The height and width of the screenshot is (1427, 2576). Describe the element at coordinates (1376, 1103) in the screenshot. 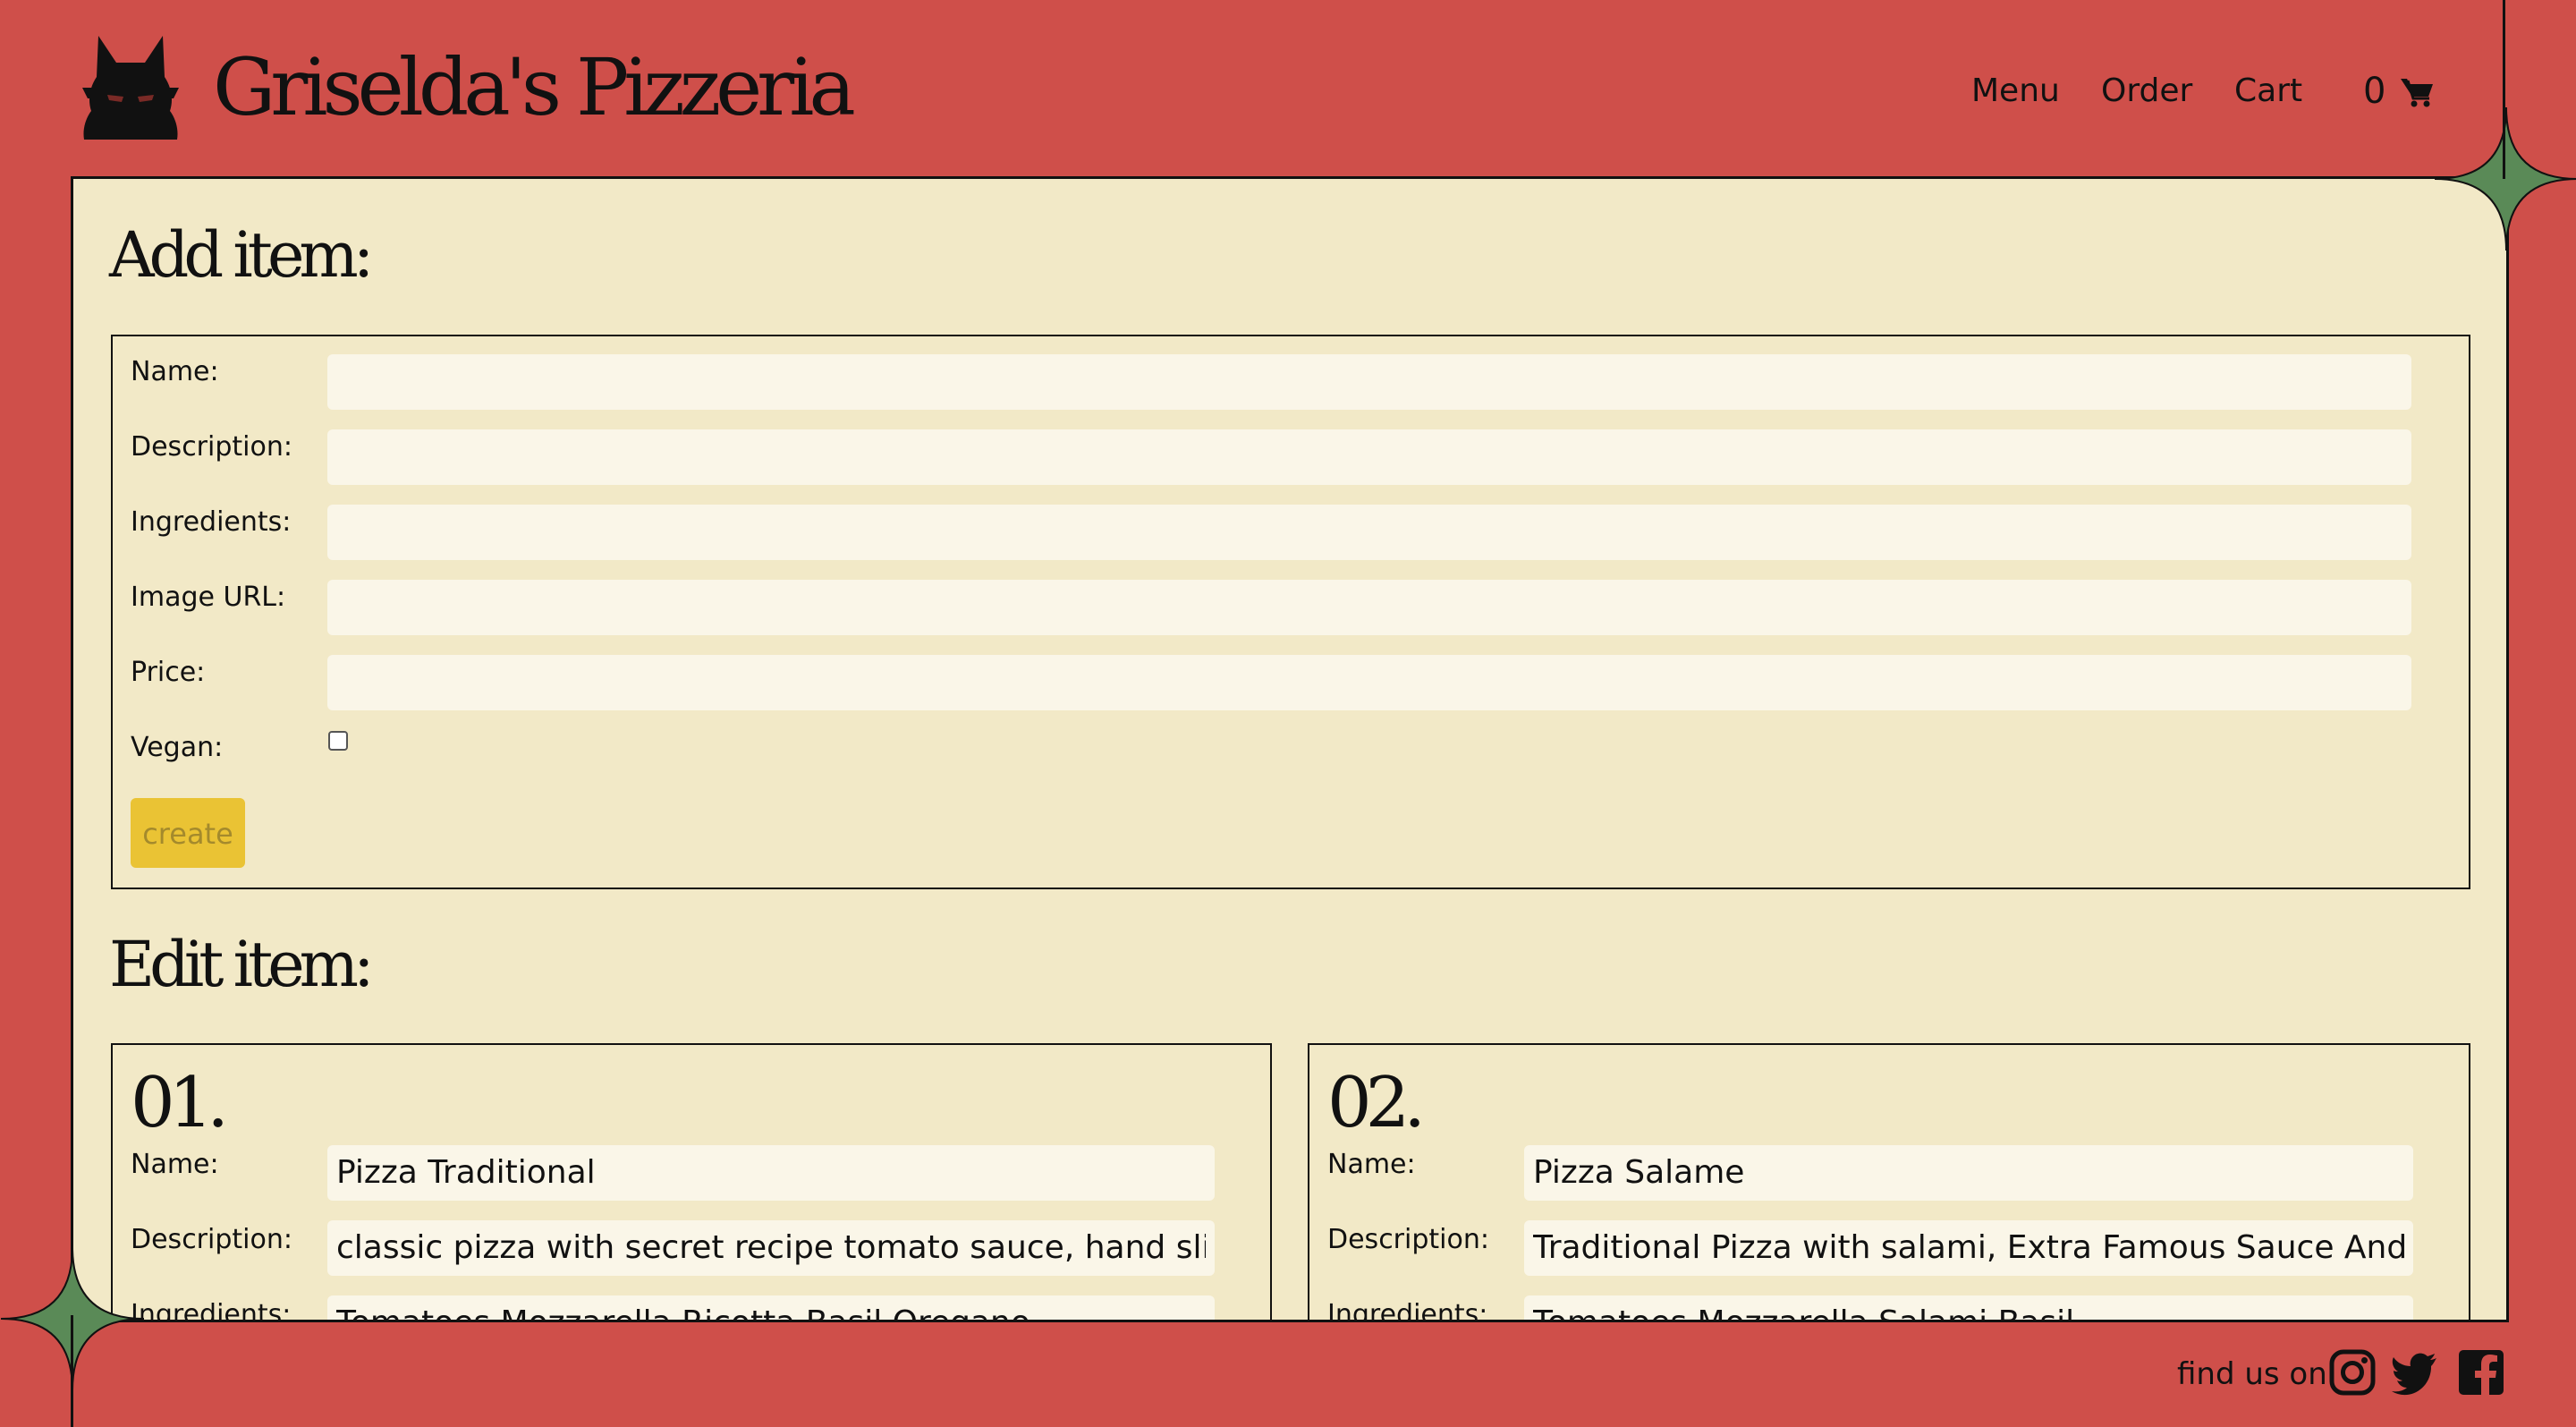

I see `item-number: 02.` at that location.